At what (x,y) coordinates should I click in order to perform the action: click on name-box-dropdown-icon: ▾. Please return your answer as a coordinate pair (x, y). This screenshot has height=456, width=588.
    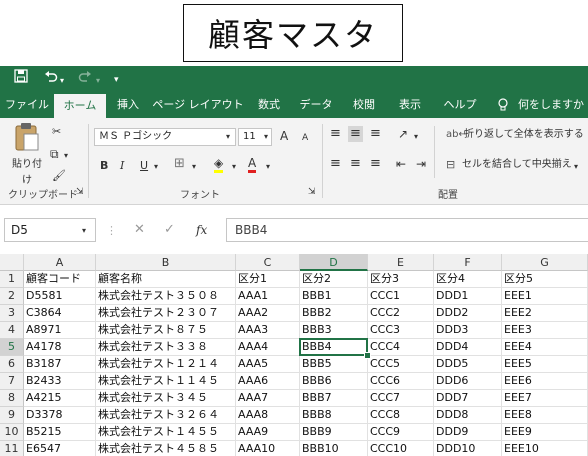
    Looking at the image, I should click on (84, 231).